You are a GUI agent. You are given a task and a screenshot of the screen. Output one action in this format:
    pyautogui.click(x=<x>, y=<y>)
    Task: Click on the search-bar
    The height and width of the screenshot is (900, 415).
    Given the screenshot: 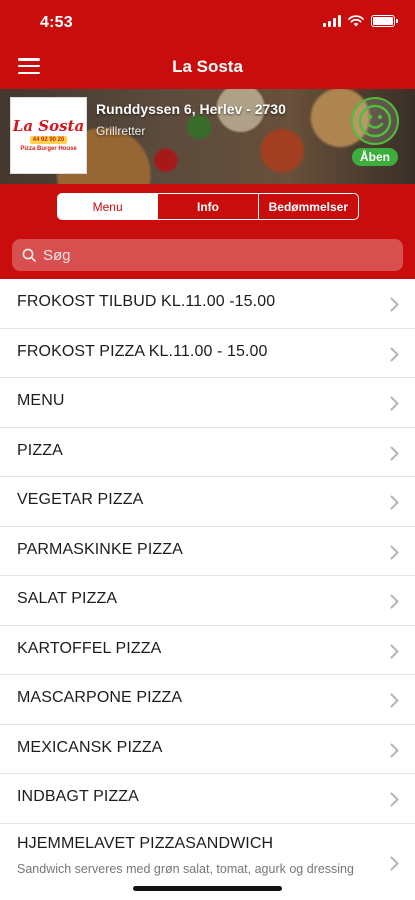 What is the action you would take?
    pyautogui.click(x=207, y=255)
    